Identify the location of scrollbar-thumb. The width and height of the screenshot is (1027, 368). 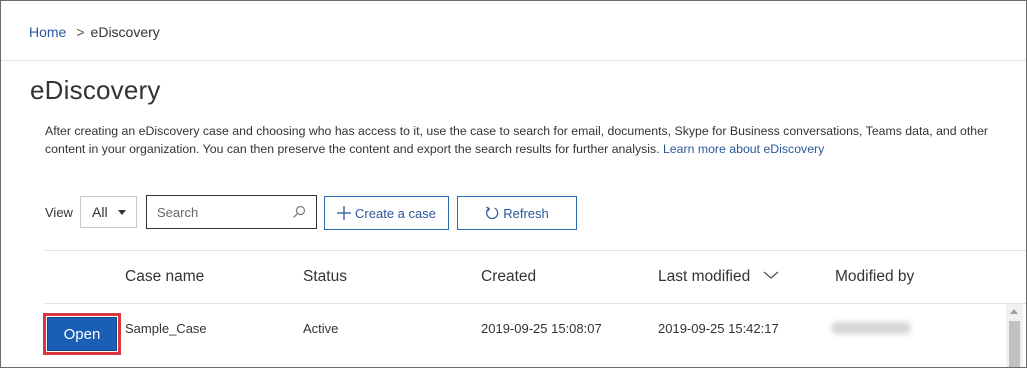
(1014, 344).